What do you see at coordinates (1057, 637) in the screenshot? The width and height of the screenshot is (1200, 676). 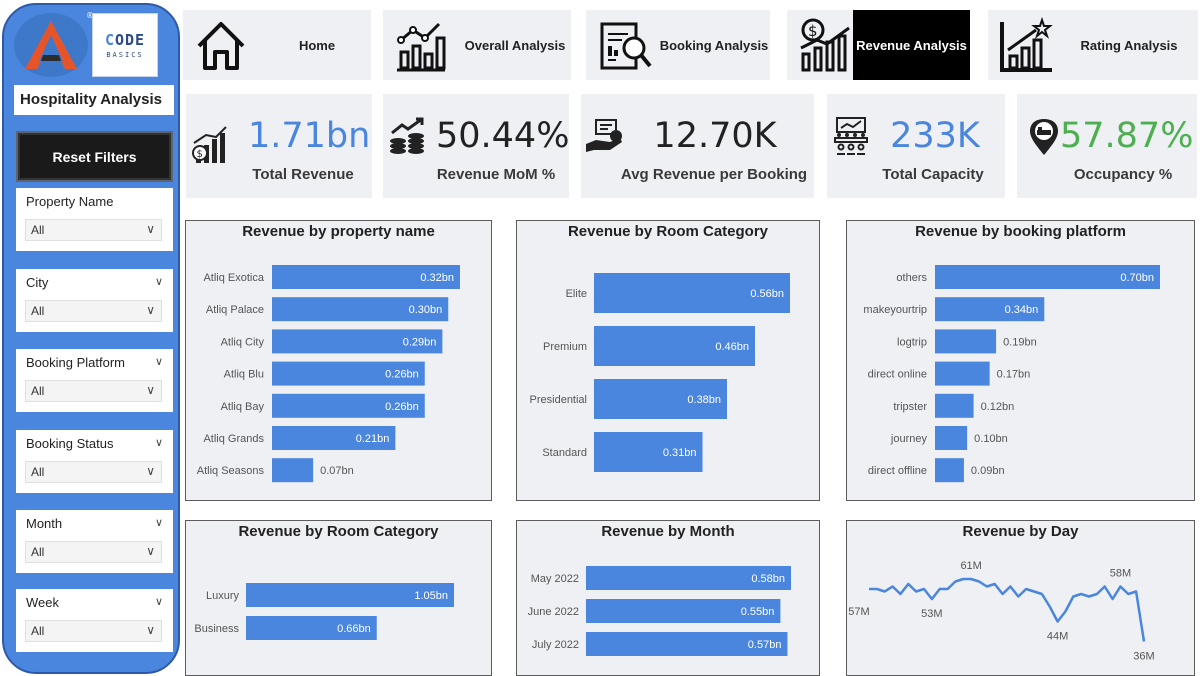 I see `point-label: 44M` at bounding box center [1057, 637].